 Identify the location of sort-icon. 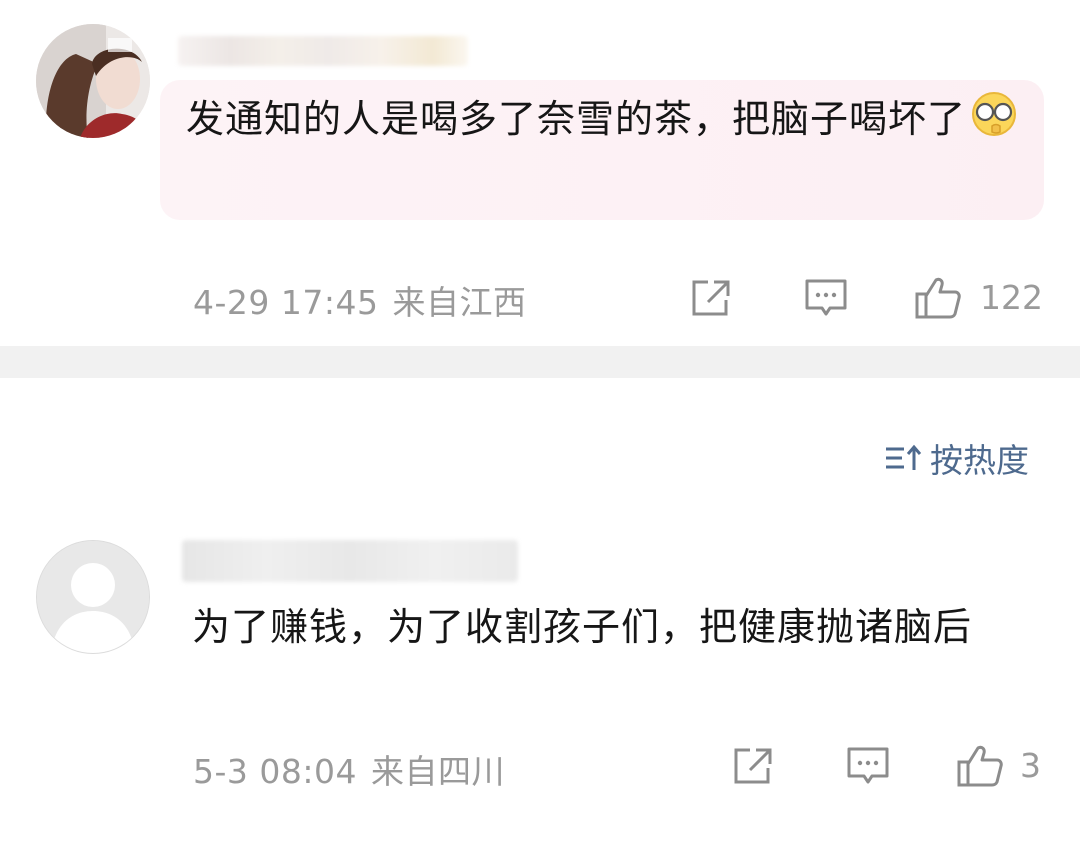
(904, 457).